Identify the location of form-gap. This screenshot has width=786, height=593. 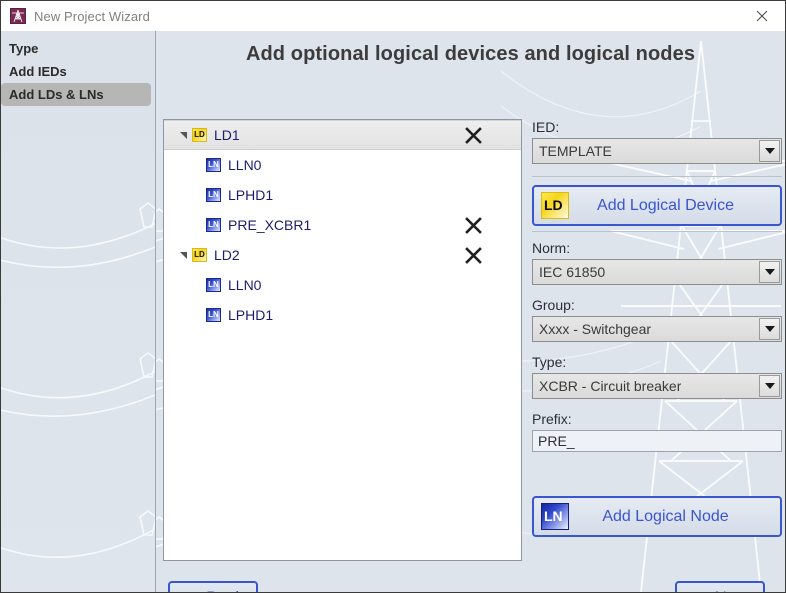
(657, 474).